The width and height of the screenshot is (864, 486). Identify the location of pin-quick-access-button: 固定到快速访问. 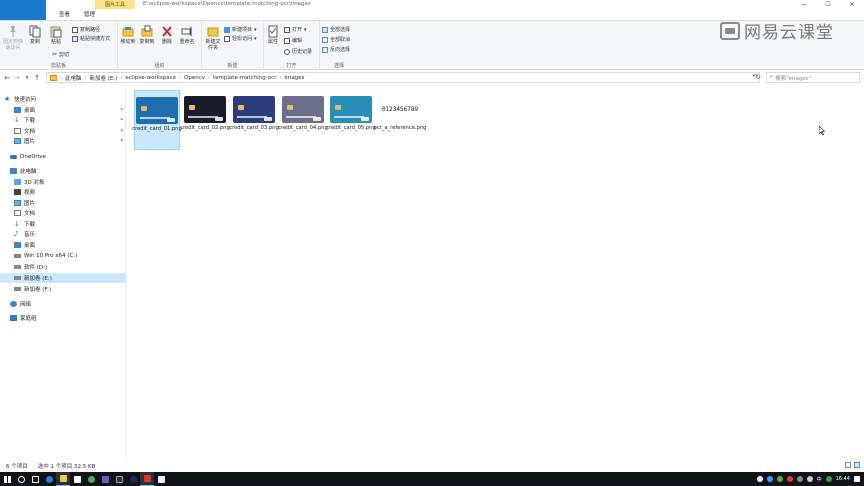
(13, 38).